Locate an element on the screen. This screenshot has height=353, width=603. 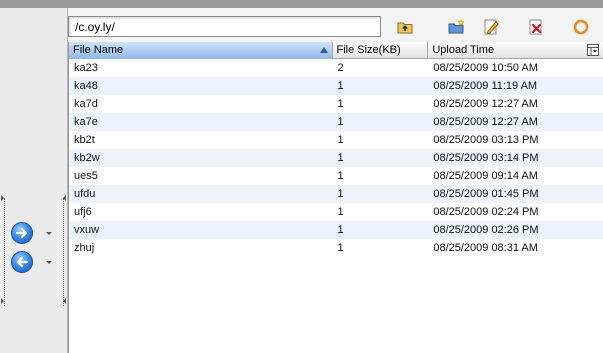
table-row: ka7d 1 08/25/2009 12:27 AM is located at coordinates (336, 104).